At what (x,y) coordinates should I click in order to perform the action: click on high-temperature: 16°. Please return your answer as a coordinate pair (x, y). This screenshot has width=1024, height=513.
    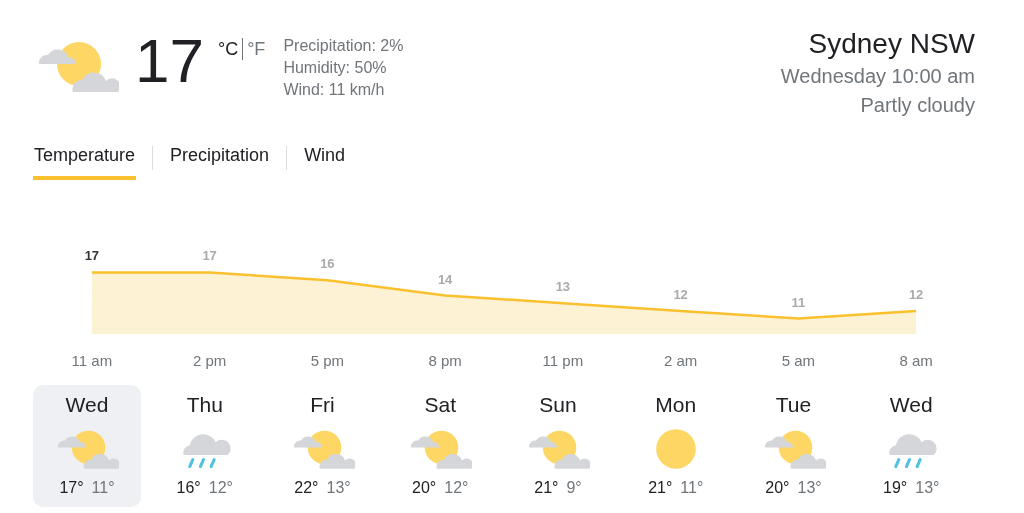
    Looking at the image, I should click on (188, 488).